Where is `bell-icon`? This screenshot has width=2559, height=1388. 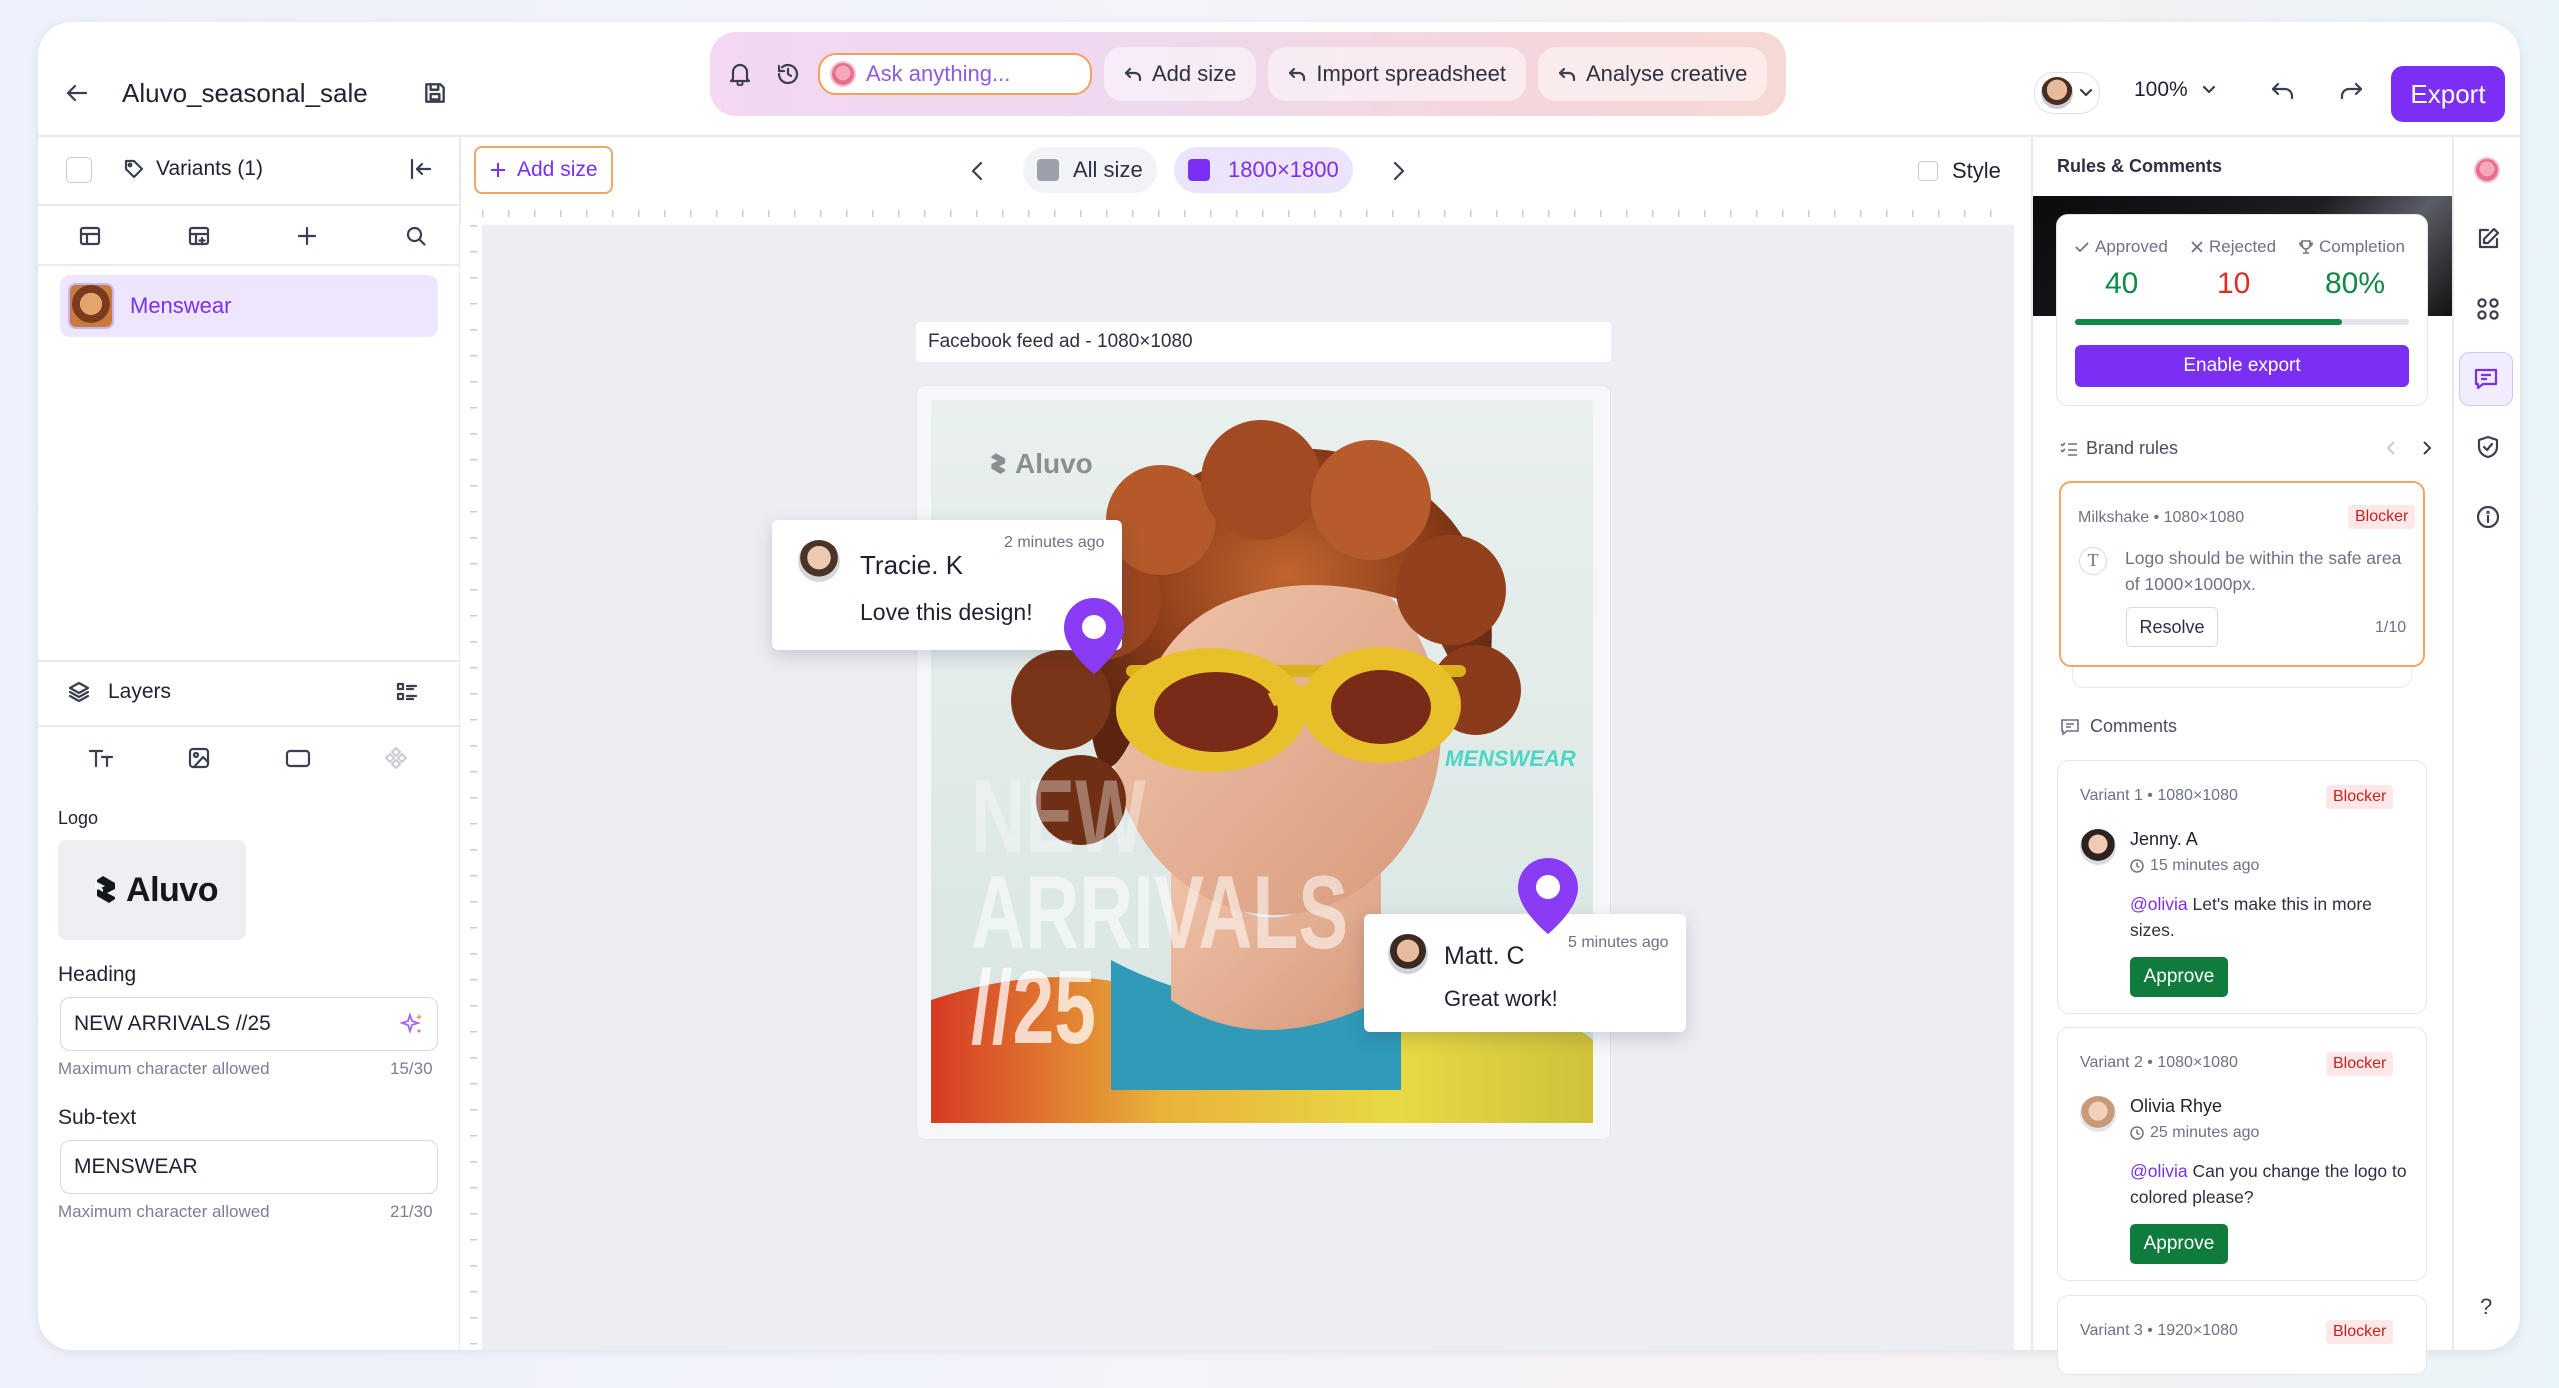
bell-icon is located at coordinates (740, 74).